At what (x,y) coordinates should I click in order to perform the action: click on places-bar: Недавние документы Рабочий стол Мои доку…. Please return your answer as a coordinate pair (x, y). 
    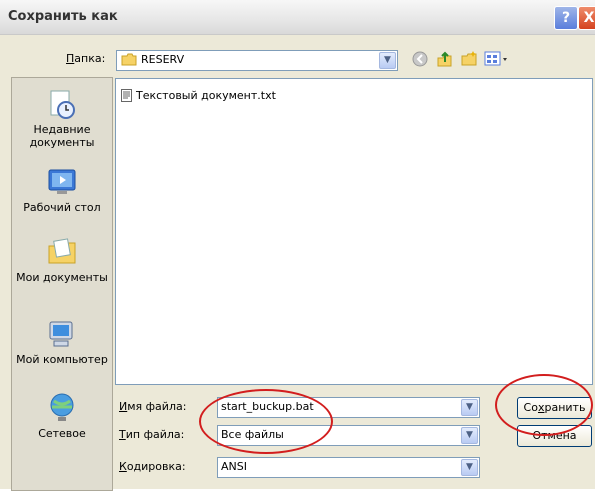
    Looking at the image, I should click on (62, 284).